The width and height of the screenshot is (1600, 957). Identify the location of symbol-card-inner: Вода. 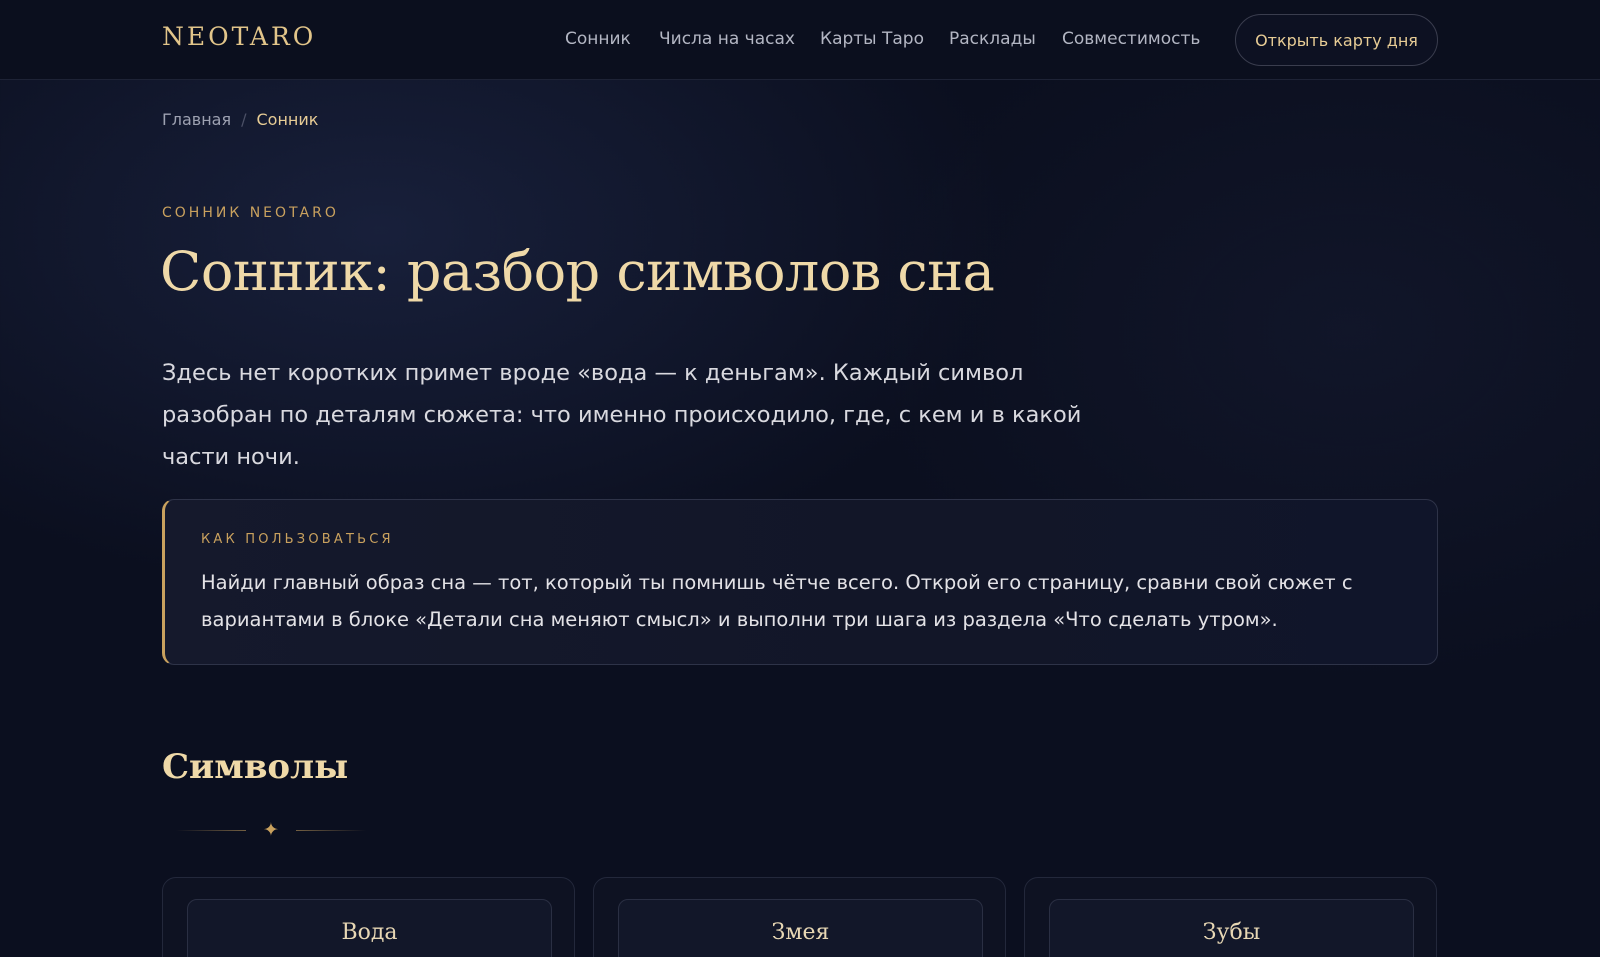
(369, 928).